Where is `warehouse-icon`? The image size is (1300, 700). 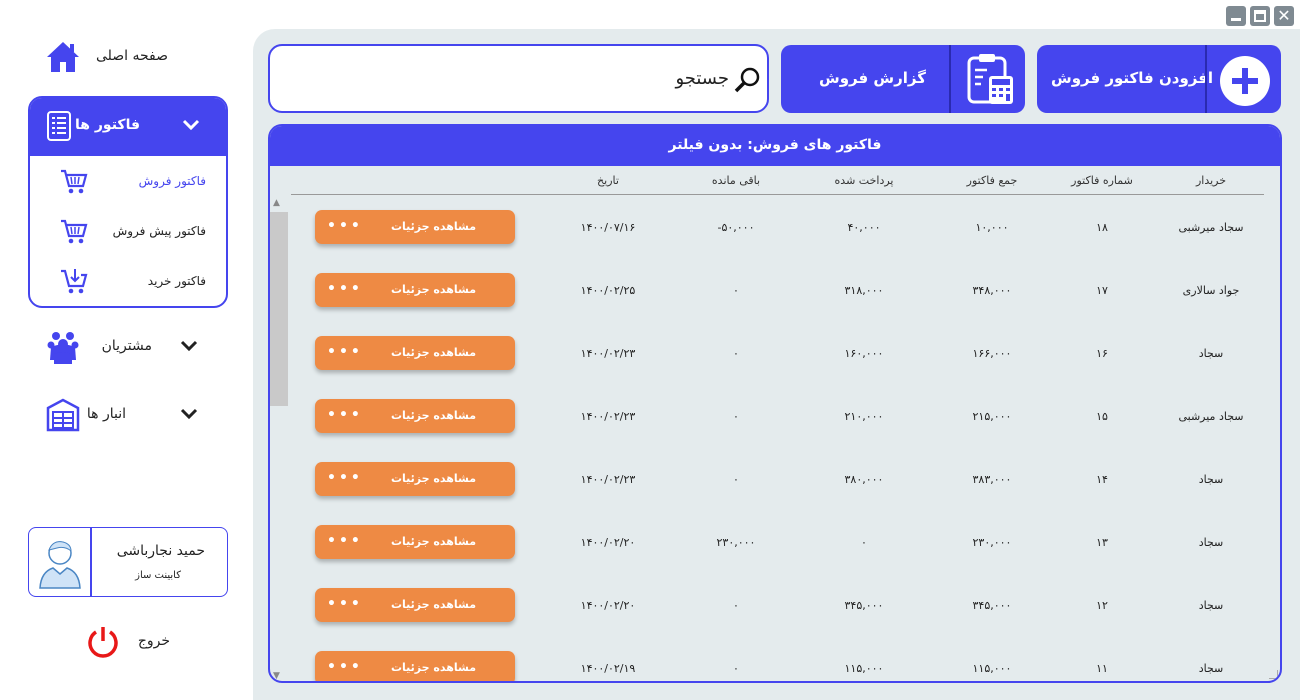
warehouse-icon is located at coordinates (63, 415).